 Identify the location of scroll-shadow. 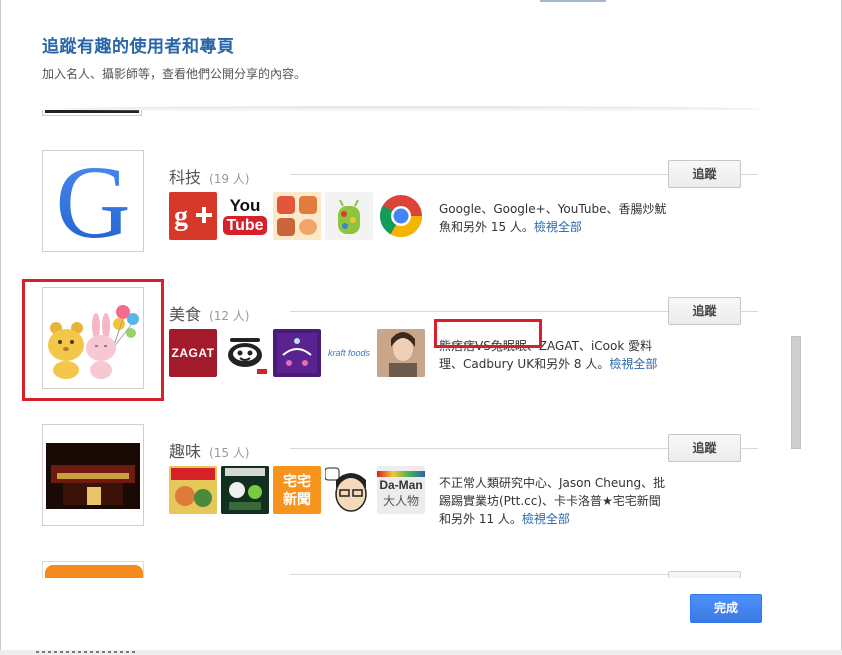
(410, 109).